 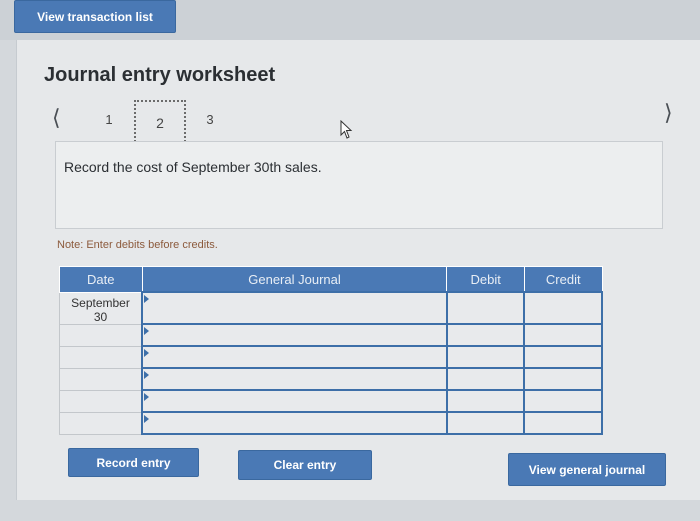 I want to click on view-transaction-list-button: View transaction list, so click(x=95, y=16).